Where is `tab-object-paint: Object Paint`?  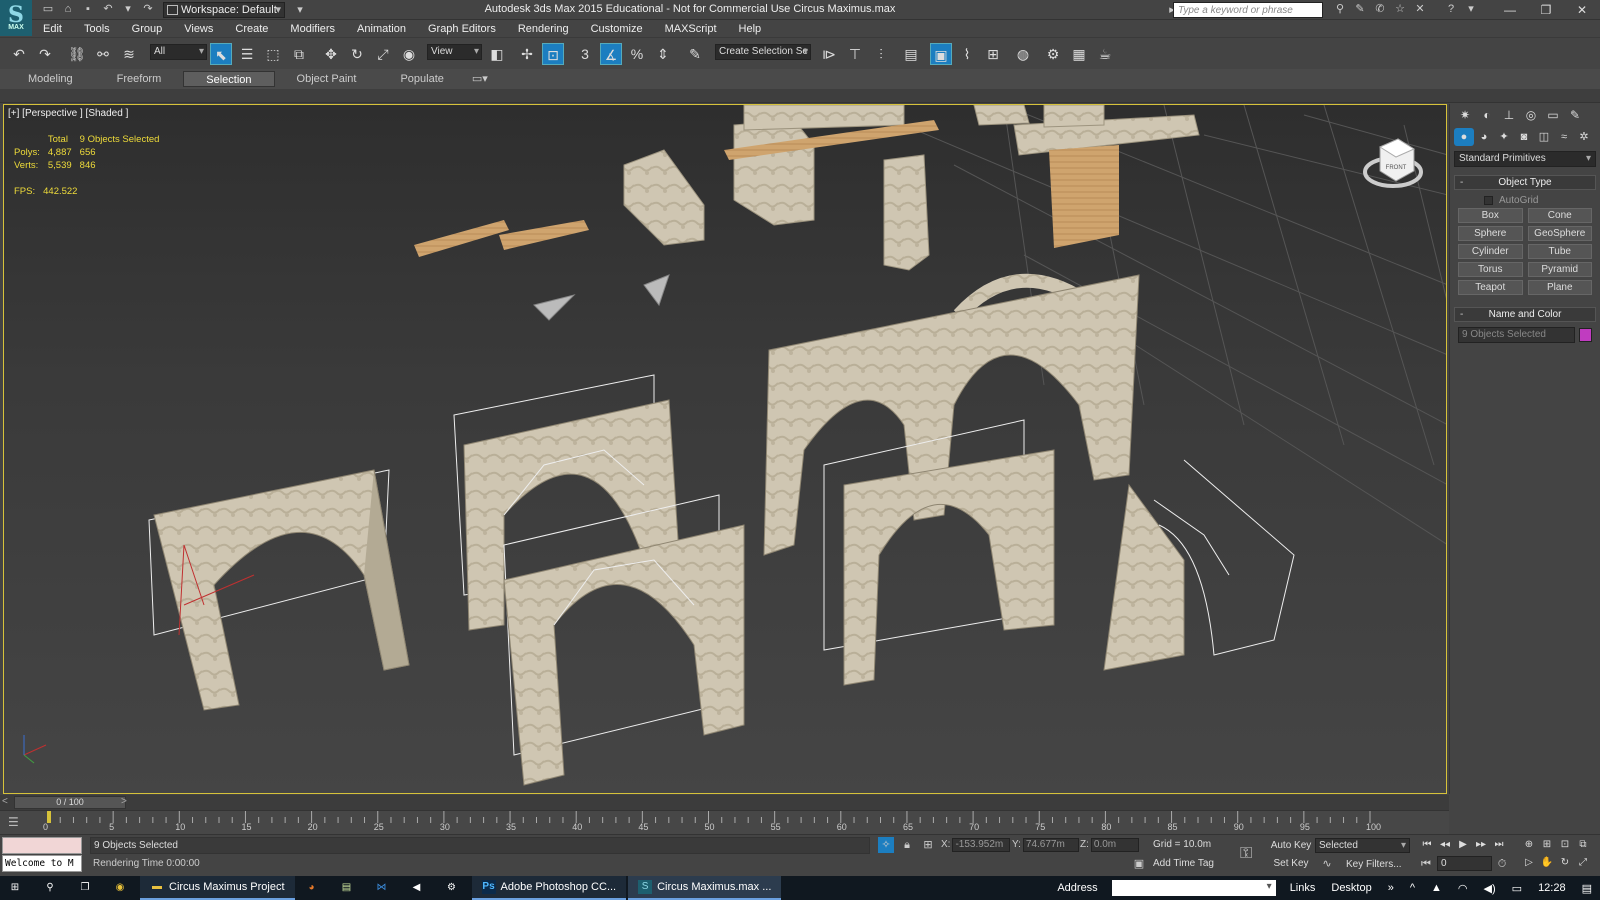 tab-object-paint: Object Paint is located at coordinates (327, 79).